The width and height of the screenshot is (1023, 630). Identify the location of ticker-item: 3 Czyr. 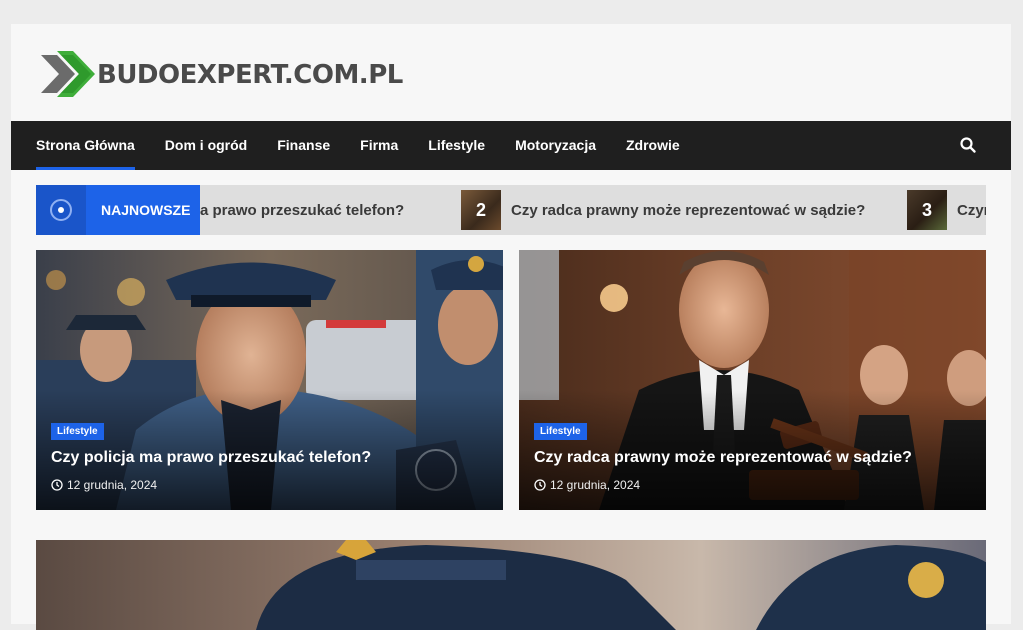
(946, 210).